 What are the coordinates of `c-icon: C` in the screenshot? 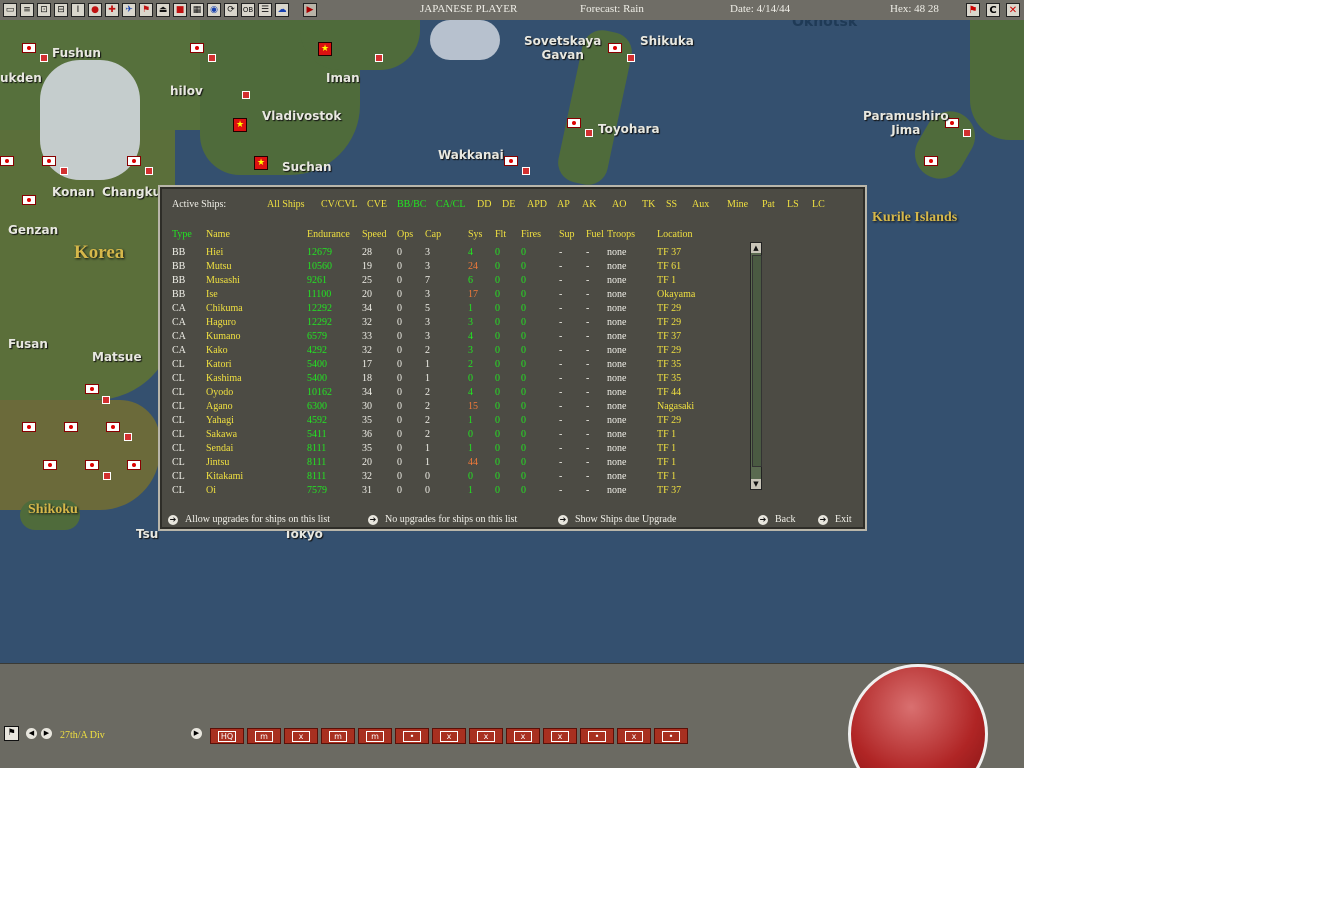 It's located at (993, 10).